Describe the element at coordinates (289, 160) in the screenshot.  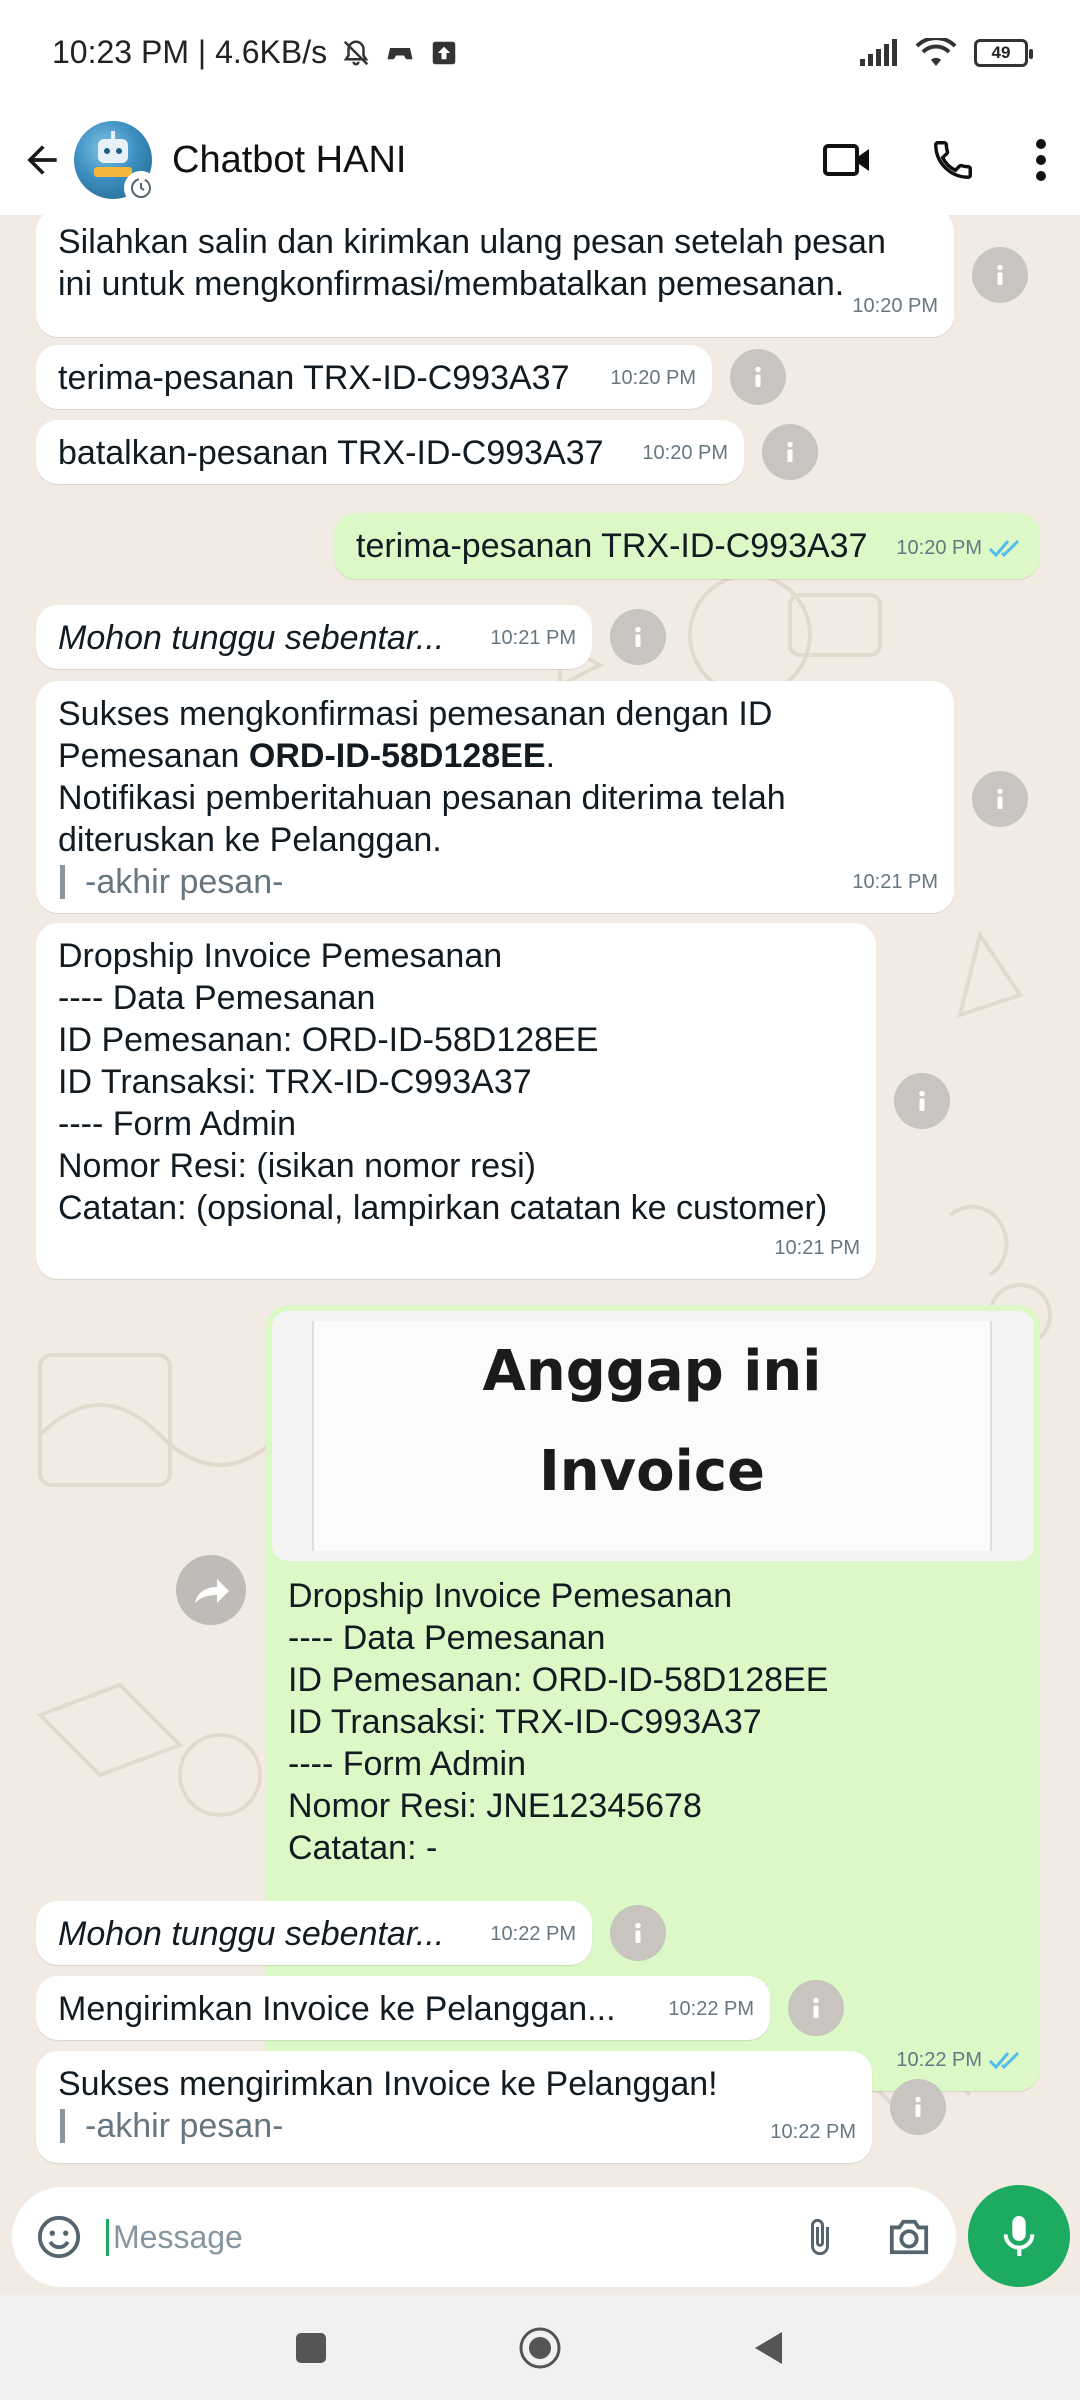
I see `chat-title: Chatbot HANI` at that location.